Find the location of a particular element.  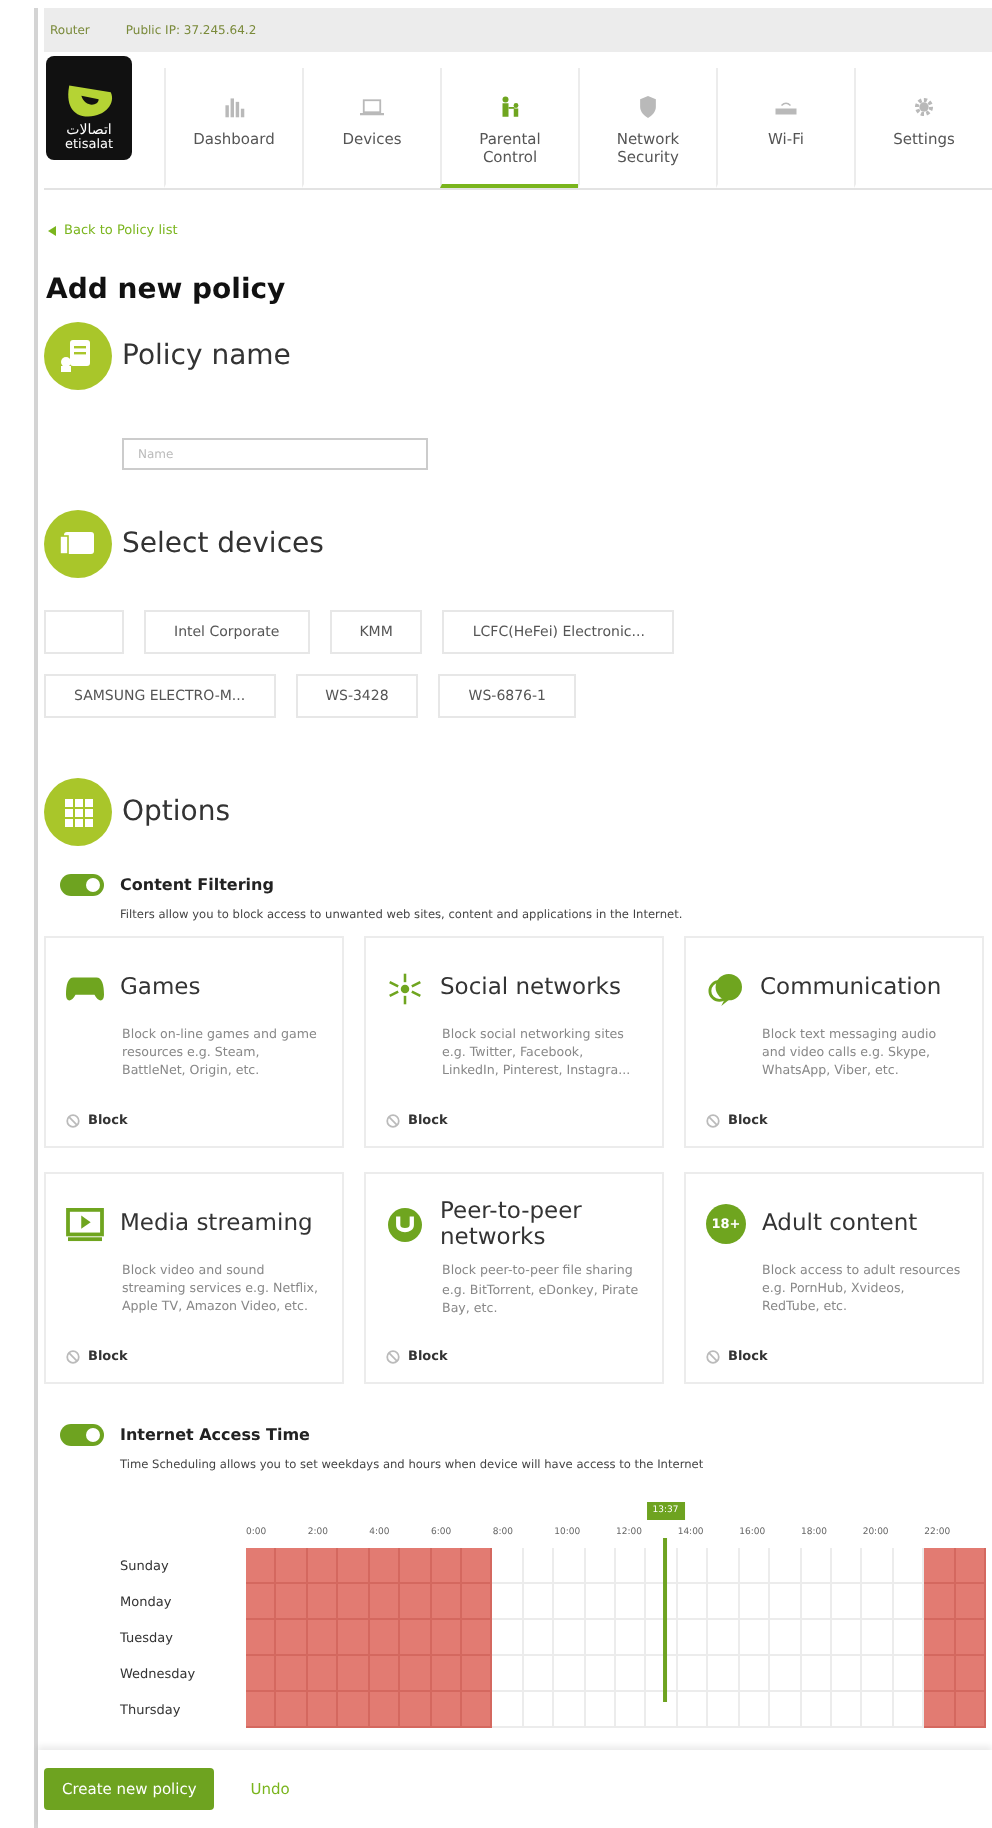

toggle-label: Content Filtering is located at coordinates (197, 885).